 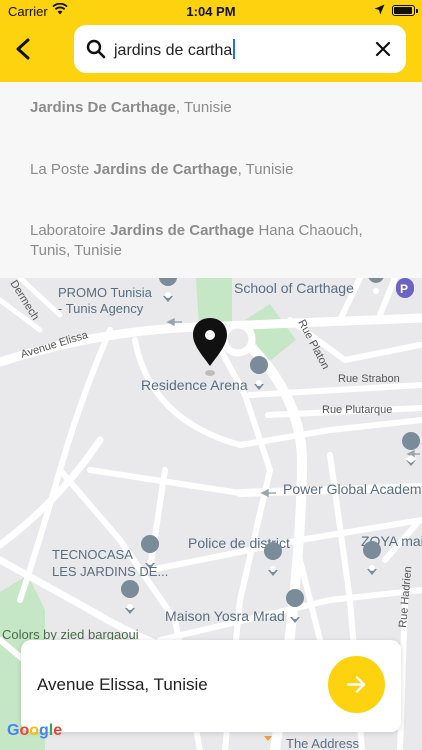 I want to click on poi-label: Residence Arena, so click(x=194, y=385).